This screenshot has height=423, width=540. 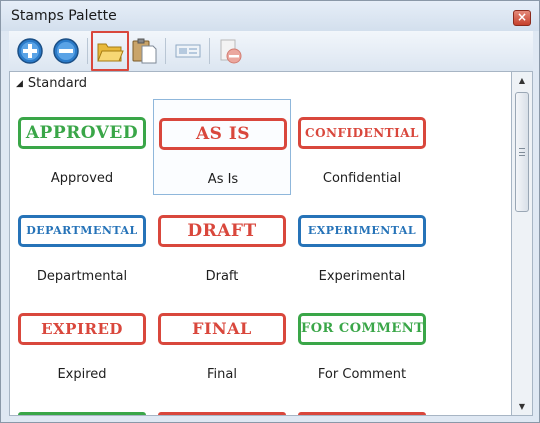 What do you see at coordinates (270, 16) in the screenshot?
I see `title-bar: Stamps Palette ×` at bounding box center [270, 16].